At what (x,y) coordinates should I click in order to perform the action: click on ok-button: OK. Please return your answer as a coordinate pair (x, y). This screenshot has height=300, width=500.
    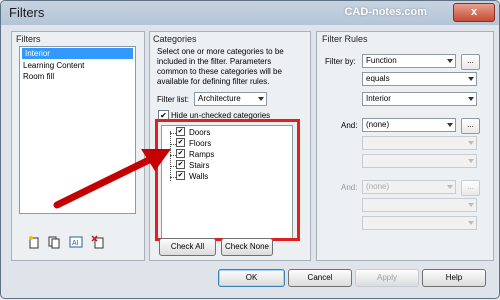
    Looking at the image, I should click on (251, 278).